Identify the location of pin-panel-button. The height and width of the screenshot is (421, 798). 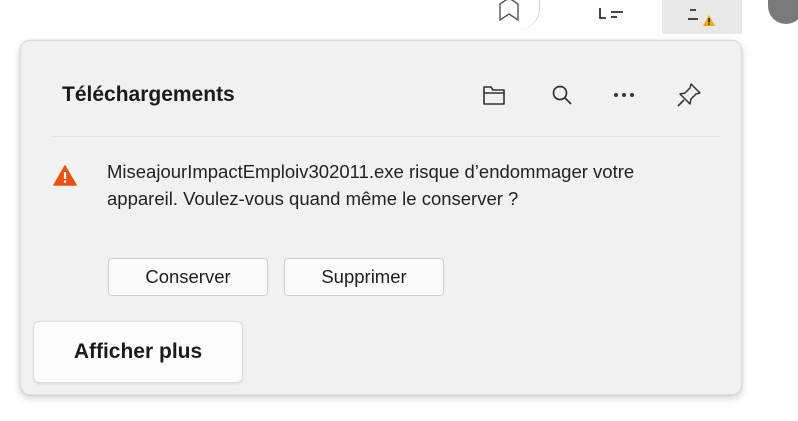
(689, 95).